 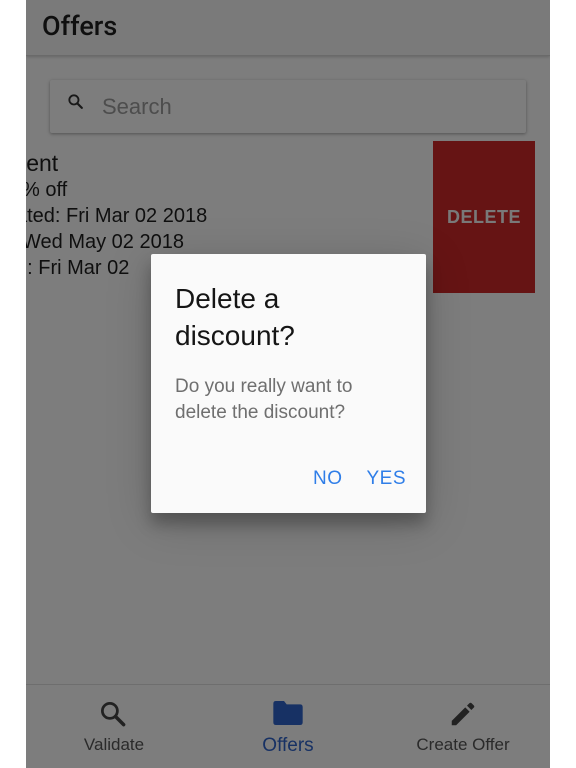 What do you see at coordinates (386, 479) in the screenshot?
I see `yes-button: YES` at bounding box center [386, 479].